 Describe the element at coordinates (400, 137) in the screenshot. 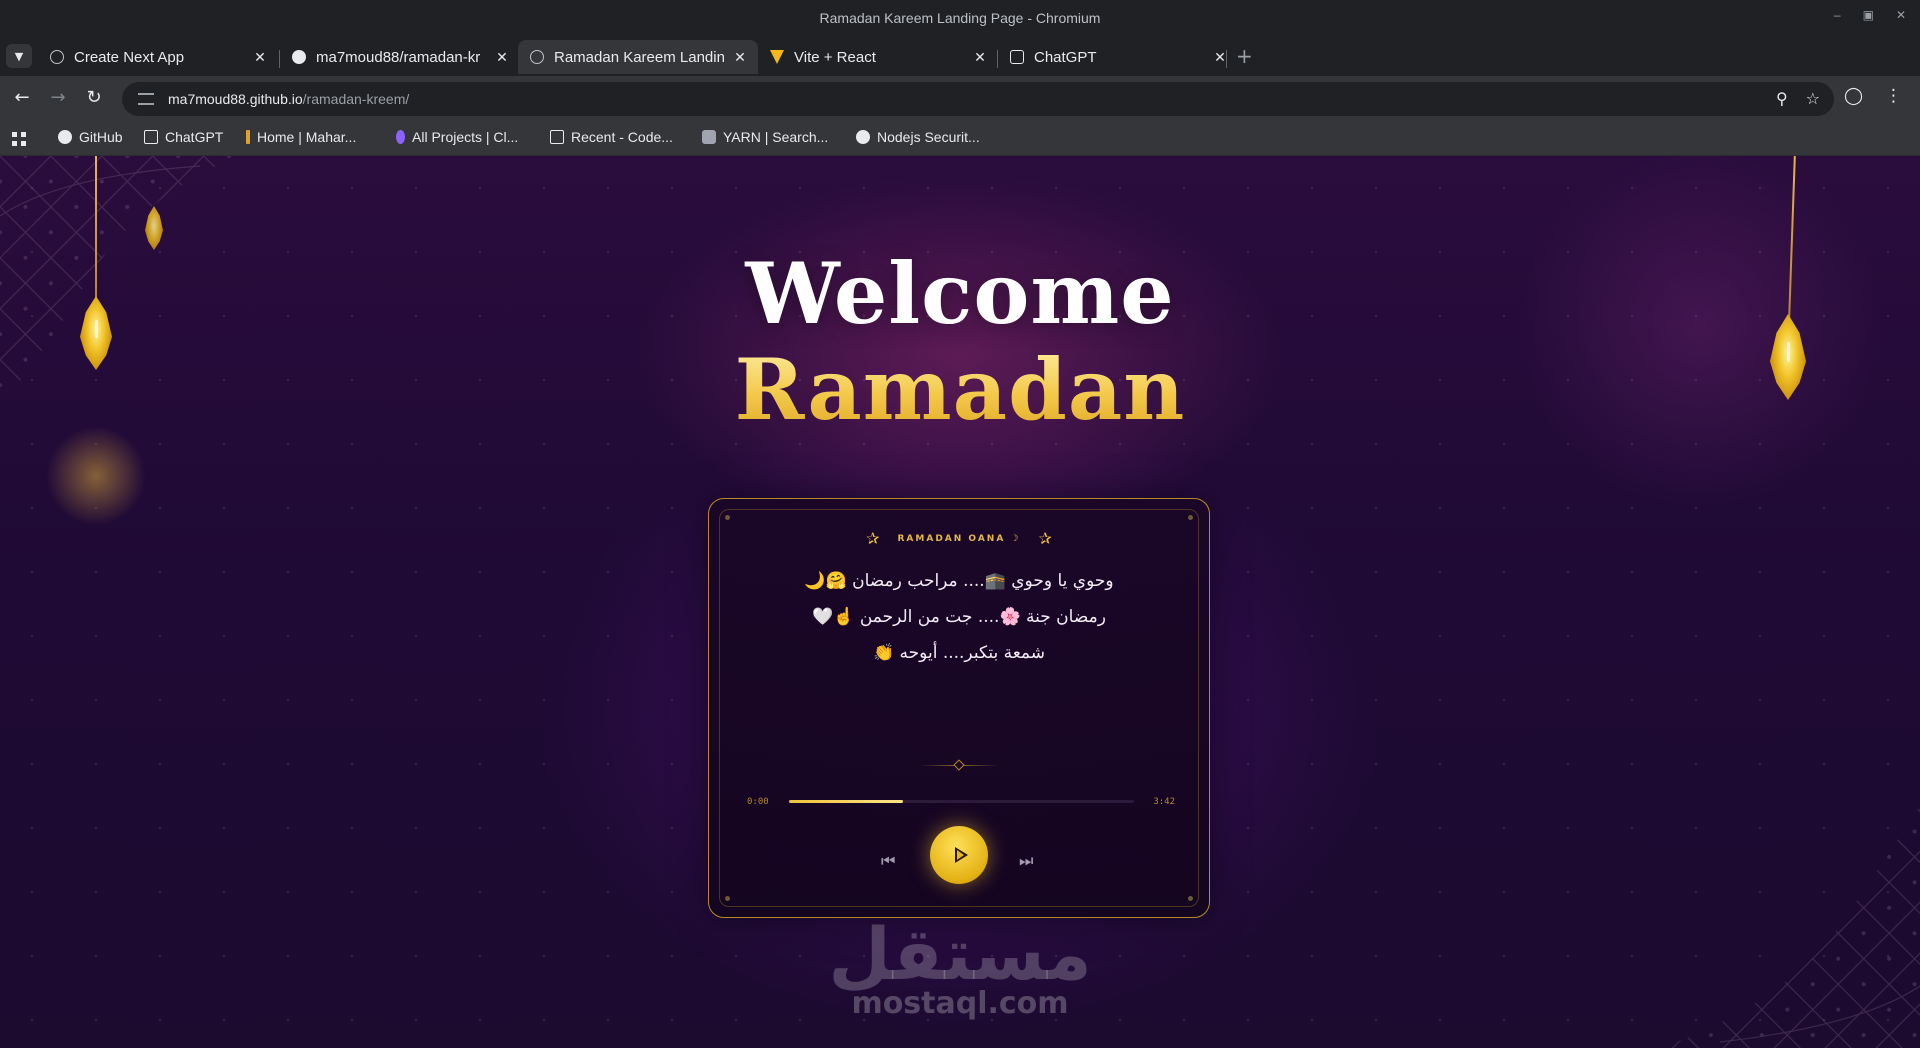

I see `eye-icon` at that location.